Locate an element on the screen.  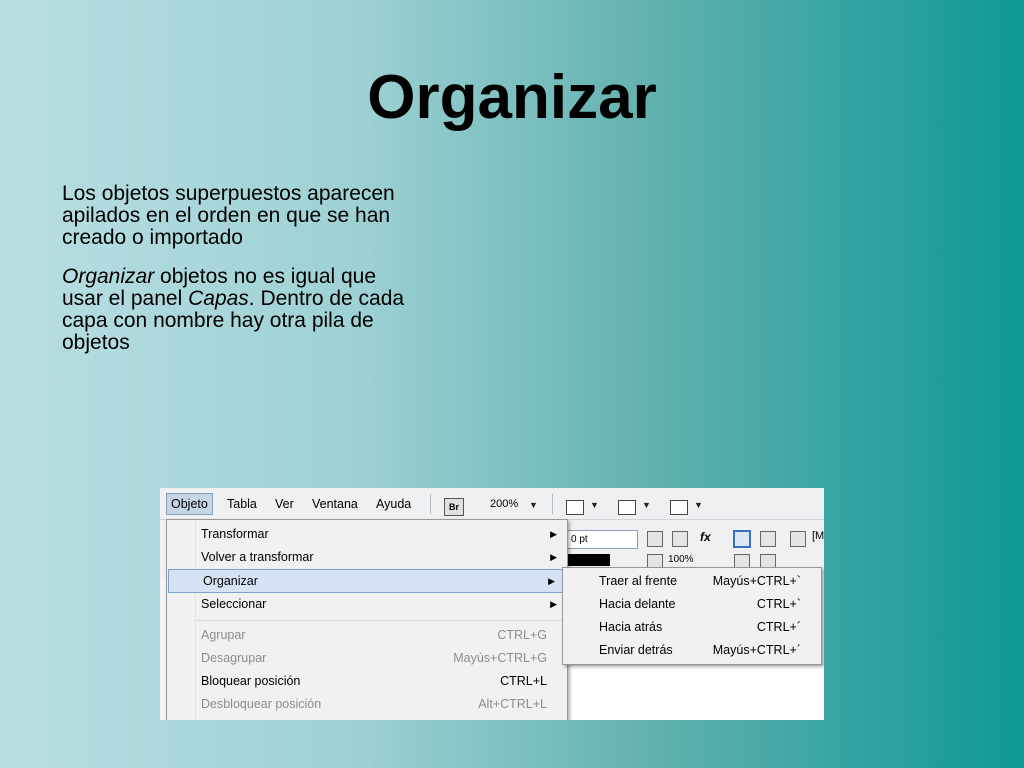
text-wrap-icon is located at coordinates (768, 539).